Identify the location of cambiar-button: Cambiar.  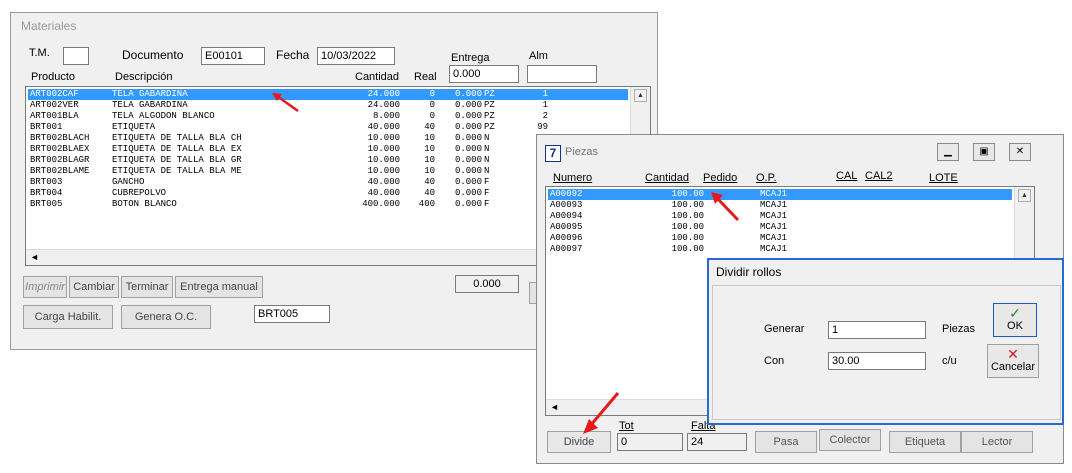
(94, 287).